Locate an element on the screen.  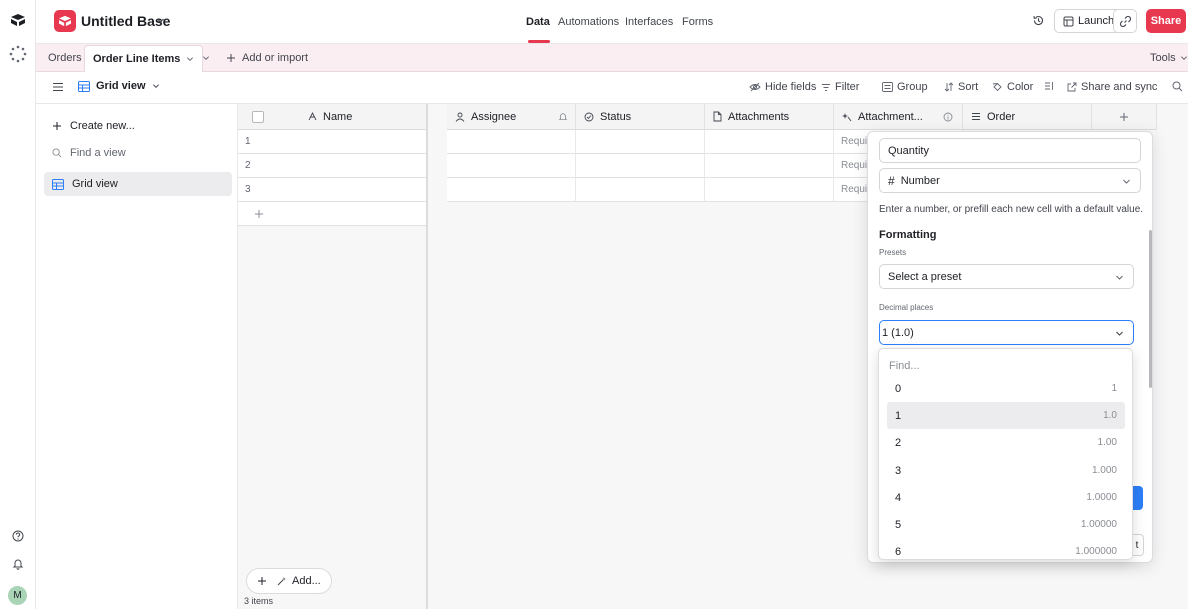
copy-link-button is located at coordinates (1125, 21).